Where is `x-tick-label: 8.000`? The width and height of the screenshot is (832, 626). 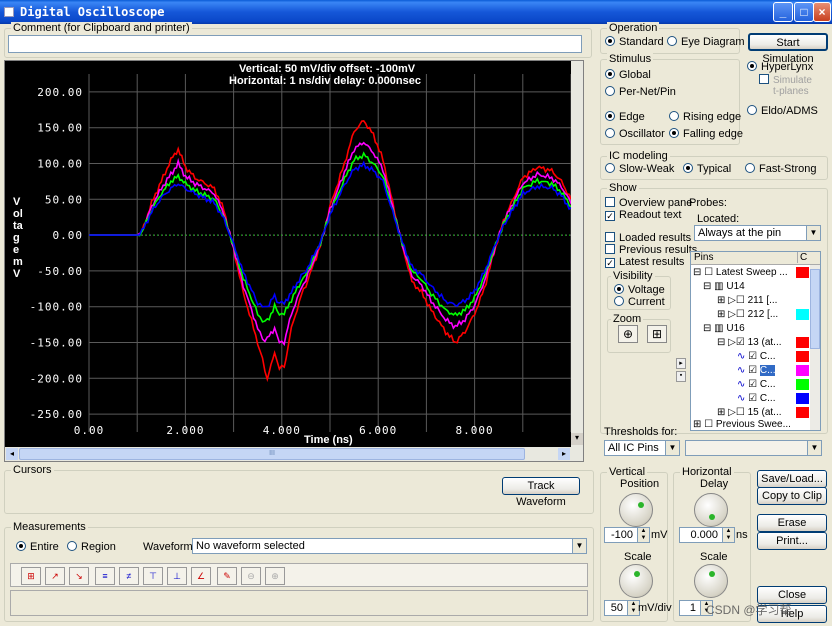 x-tick-label: 8.000 is located at coordinates (475, 430).